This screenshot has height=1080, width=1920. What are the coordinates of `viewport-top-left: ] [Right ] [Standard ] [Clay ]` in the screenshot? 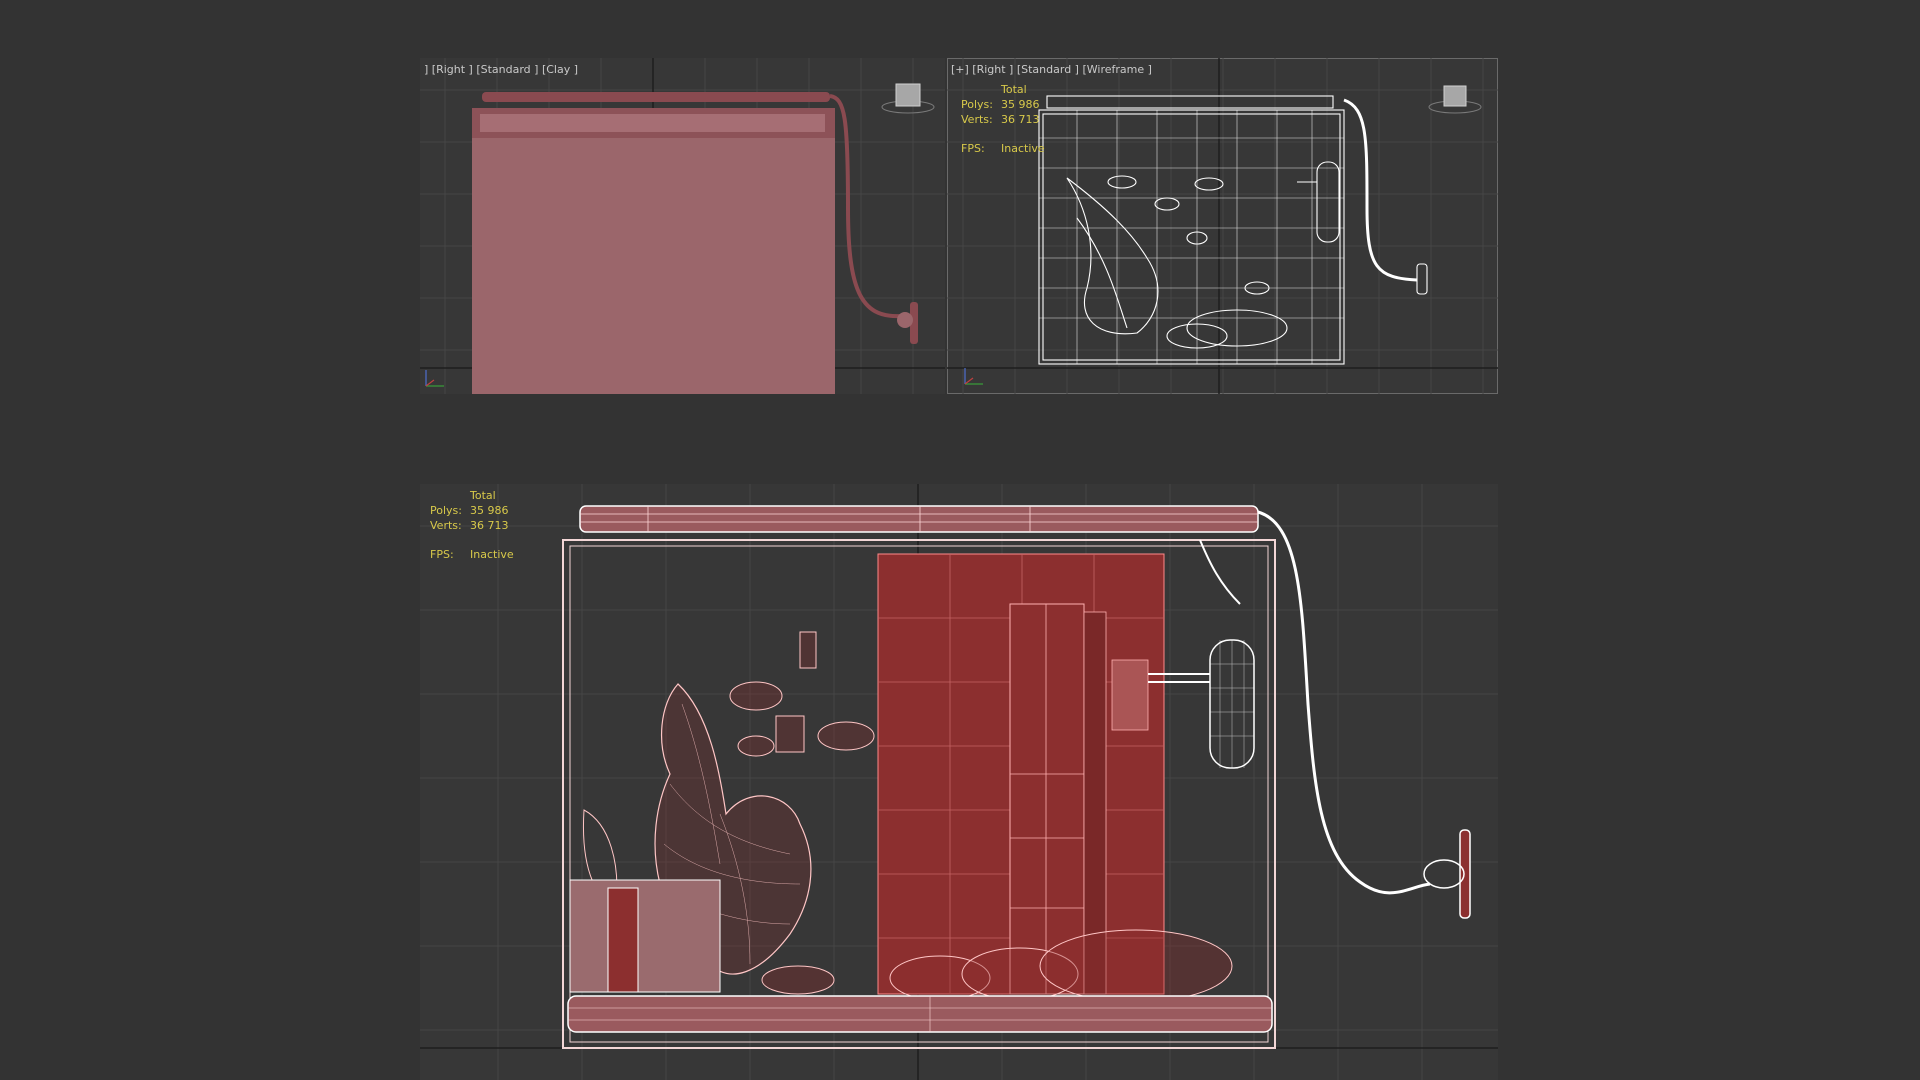 It's located at (682, 226).